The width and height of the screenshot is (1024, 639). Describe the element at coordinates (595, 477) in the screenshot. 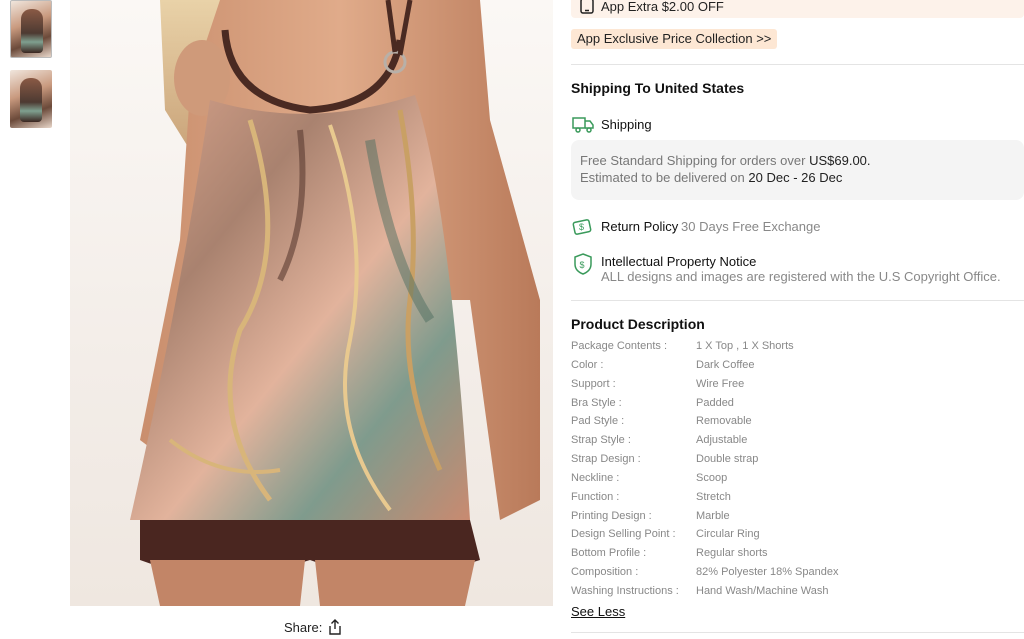

I see `description-key: Neckline :` at that location.